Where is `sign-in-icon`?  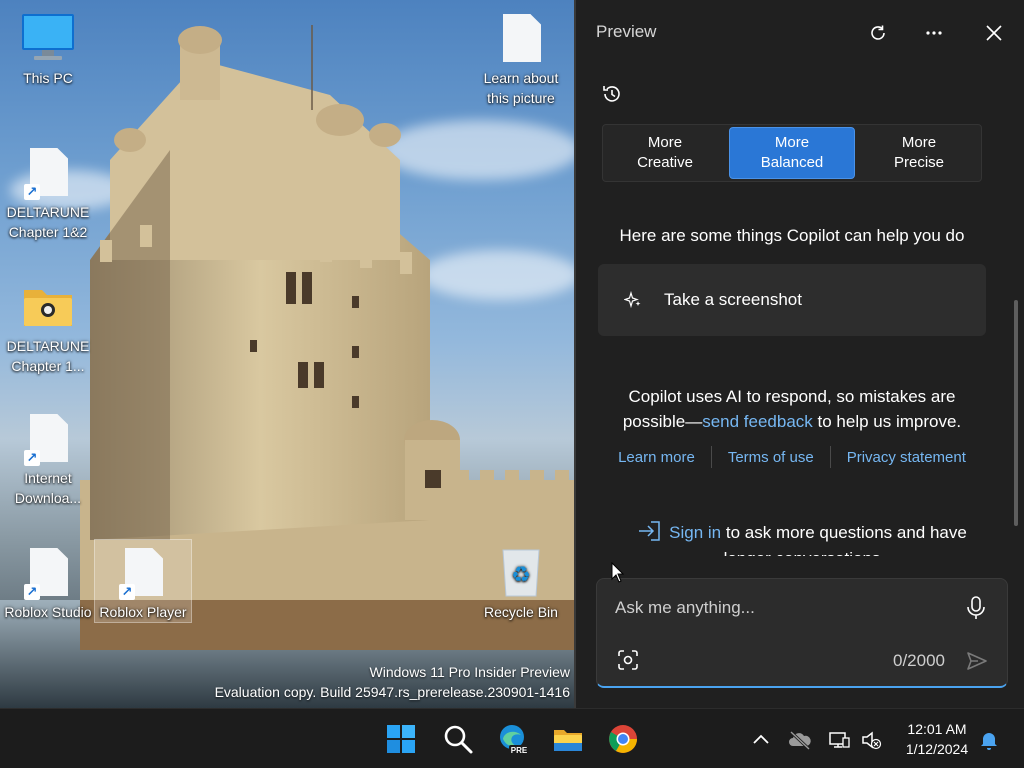 sign-in-icon is located at coordinates (649, 531).